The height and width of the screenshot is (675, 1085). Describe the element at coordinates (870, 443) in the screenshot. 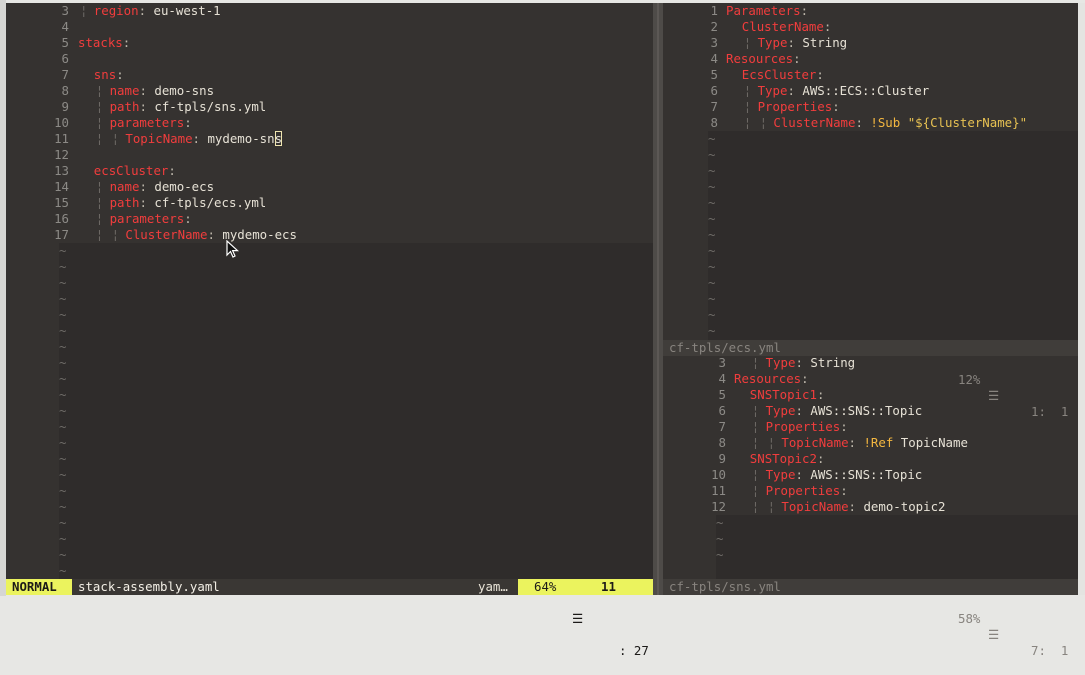

I see `code-line: 8 TopicName: !Ref TopicName ¦ ¦` at that location.